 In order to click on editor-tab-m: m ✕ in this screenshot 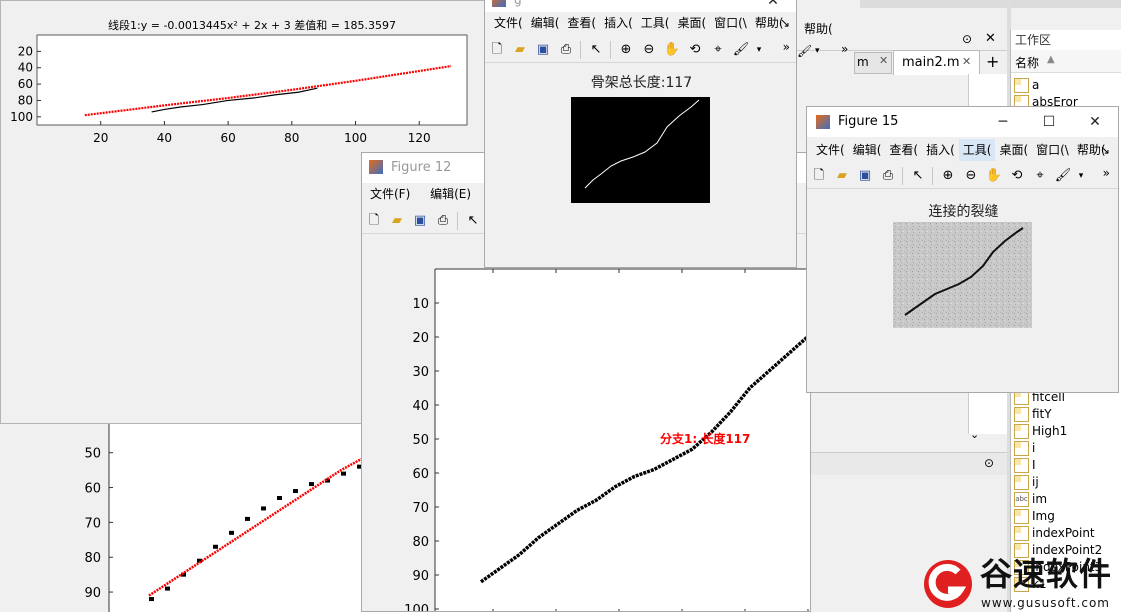, I will do `click(873, 63)`.